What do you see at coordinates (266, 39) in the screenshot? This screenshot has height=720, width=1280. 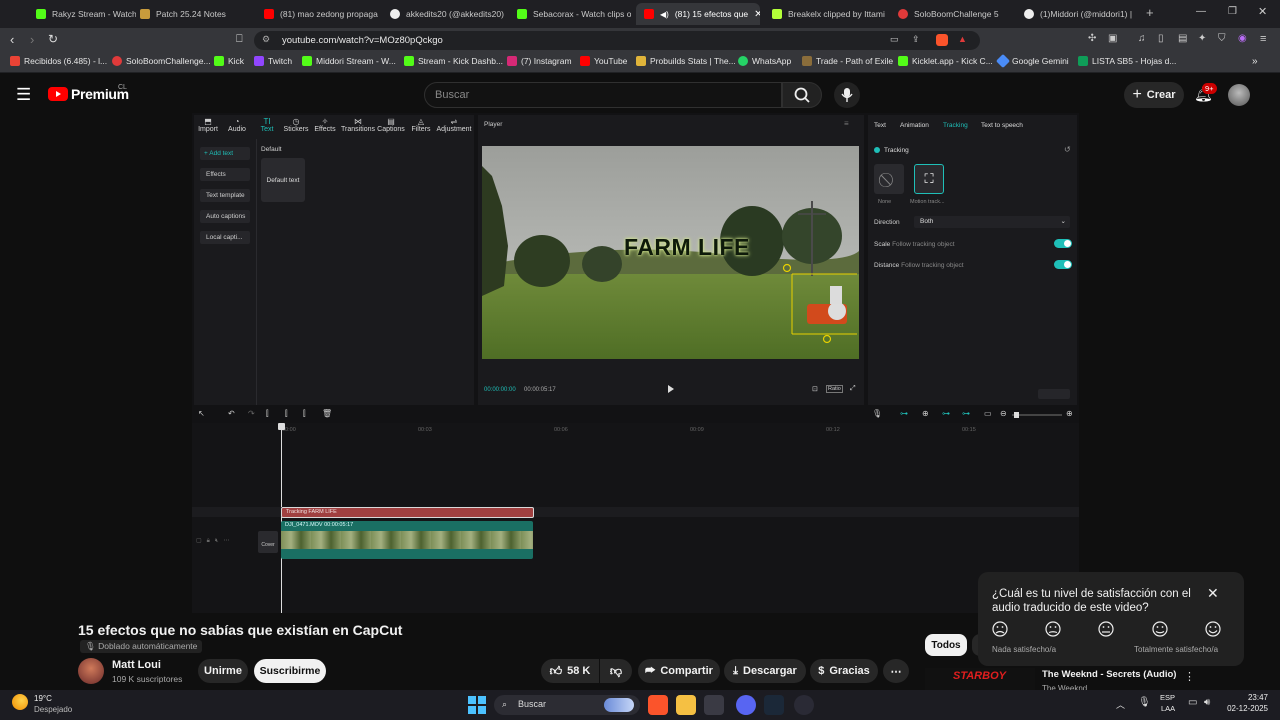 I see `site-info-icon: ⚙` at bounding box center [266, 39].